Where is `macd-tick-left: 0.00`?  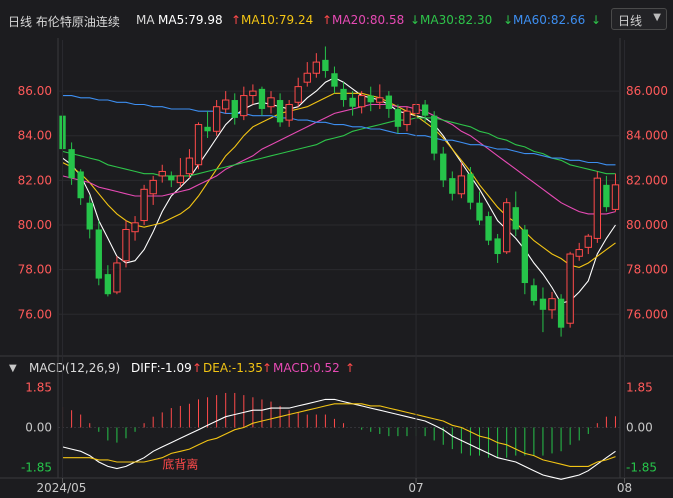 macd-tick-left: 0.00 is located at coordinates (38, 428).